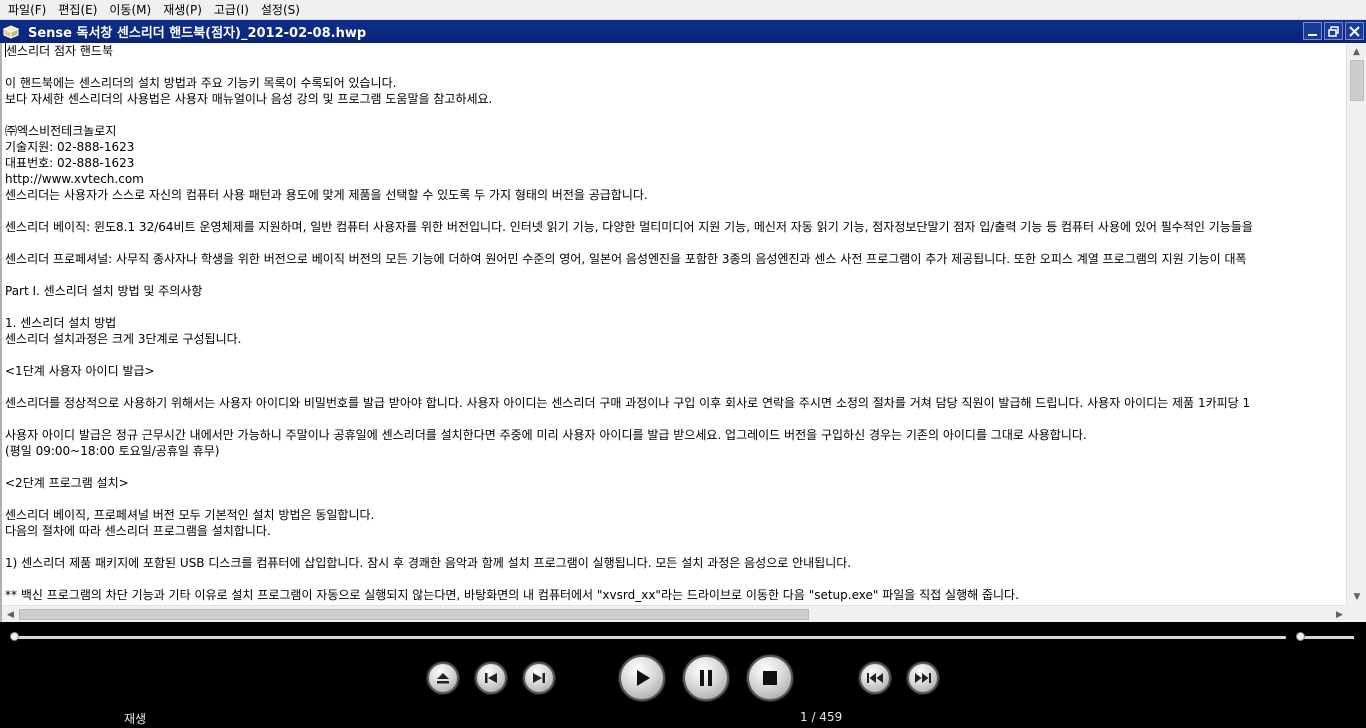  I want to click on window-title: Sense 독서창 센스리더 핸드북(점자)_2012-02-08.hwp, so click(197, 33).